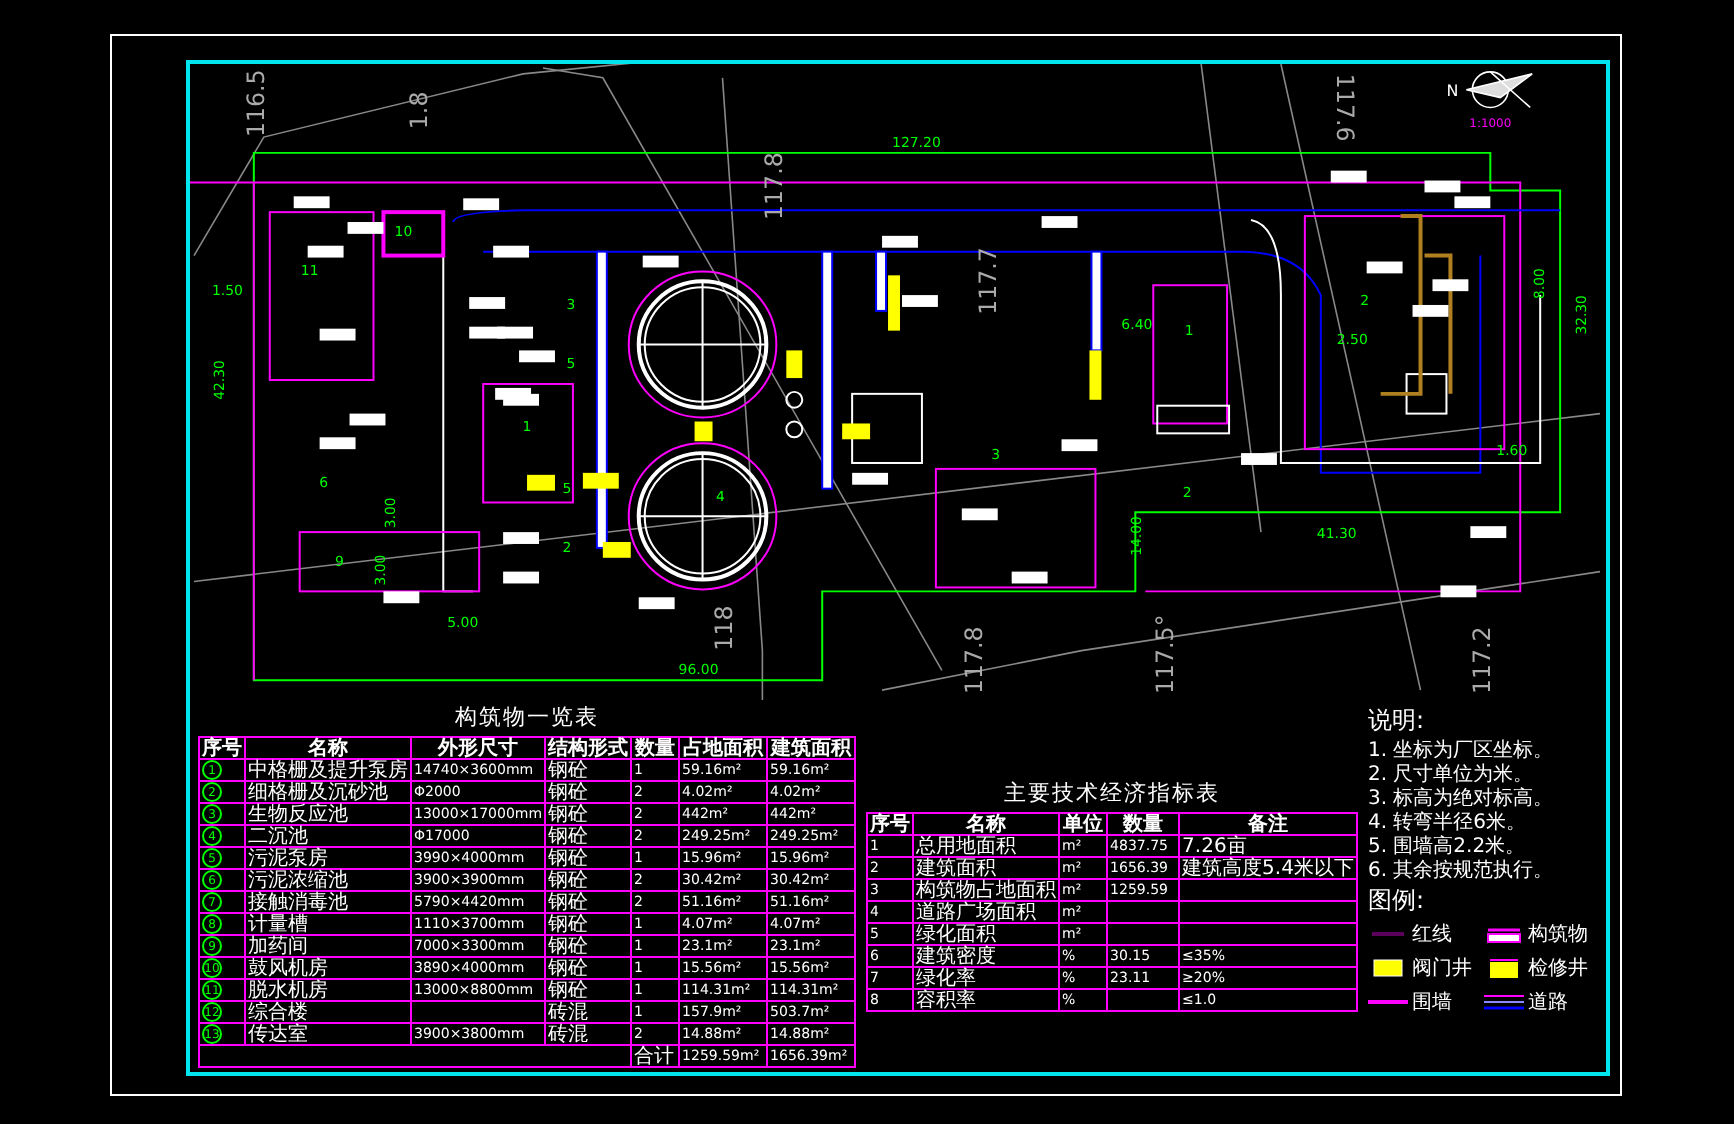 The image size is (1734, 1124). What do you see at coordinates (1451, 775) in the screenshot?
I see `note-text: 2. 尺寸单位为米。` at bounding box center [1451, 775].